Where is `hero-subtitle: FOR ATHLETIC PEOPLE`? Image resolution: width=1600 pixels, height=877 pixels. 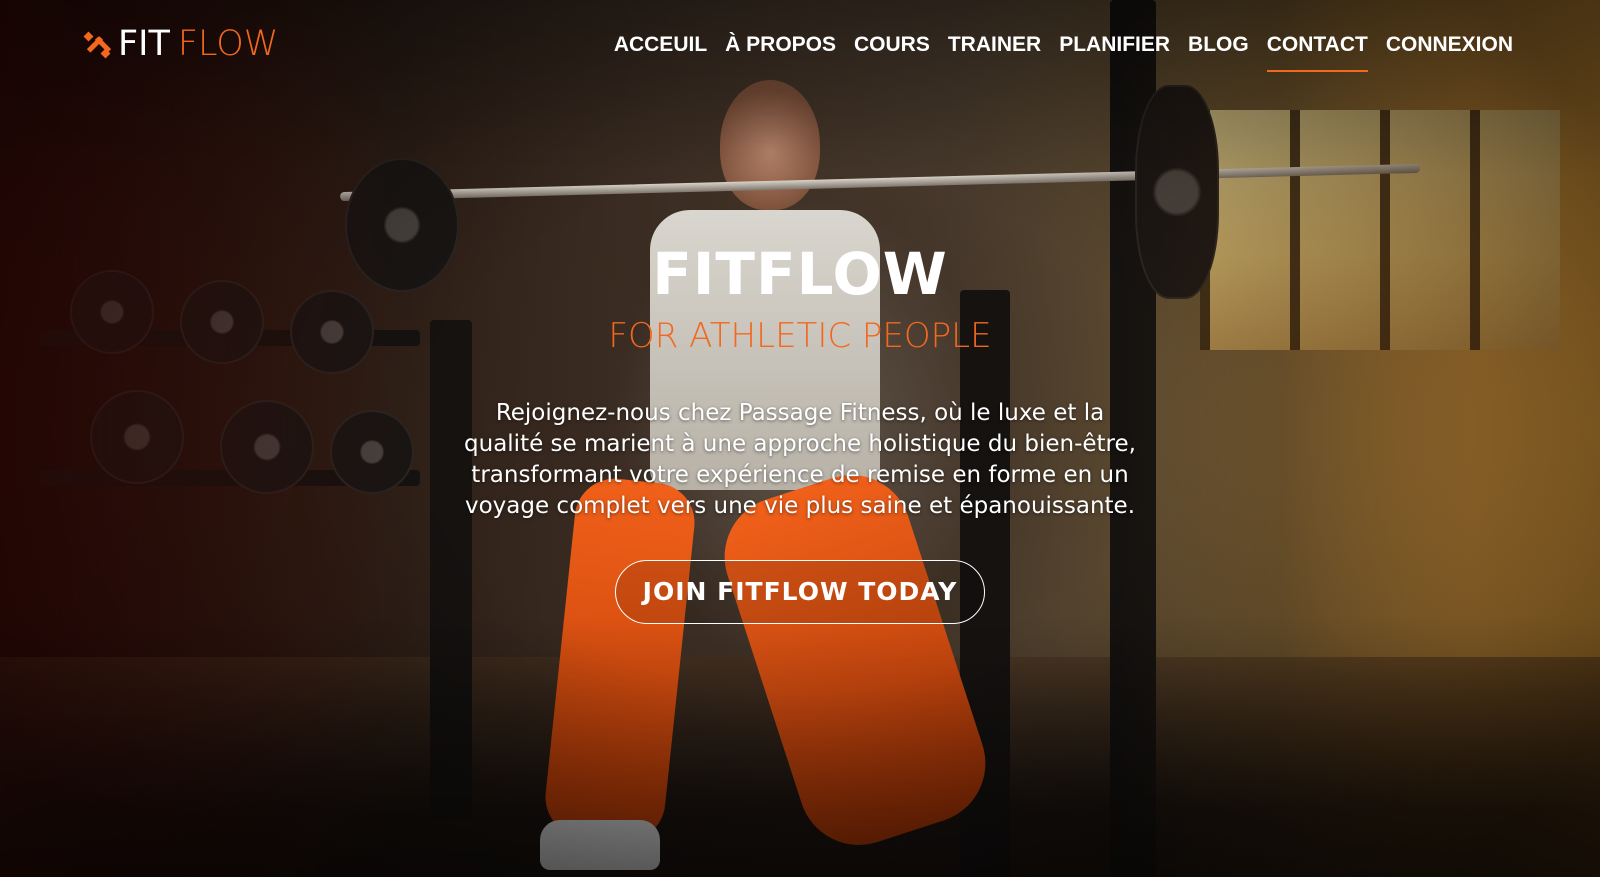
hero-subtitle: FOR ATHLETIC PEOPLE is located at coordinates (800, 336).